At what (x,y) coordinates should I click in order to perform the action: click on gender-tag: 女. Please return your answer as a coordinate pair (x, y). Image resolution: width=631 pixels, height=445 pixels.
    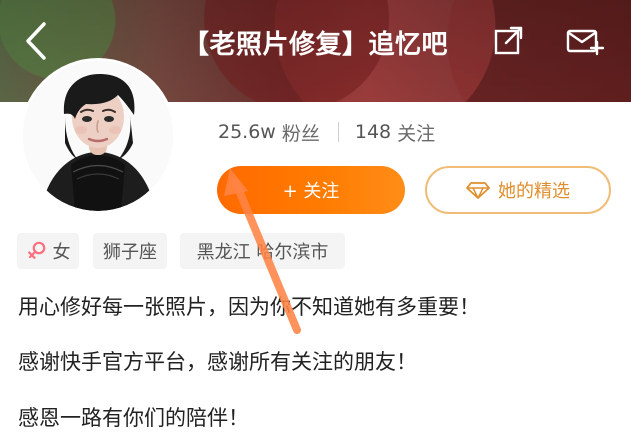
    Looking at the image, I should click on (48, 251).